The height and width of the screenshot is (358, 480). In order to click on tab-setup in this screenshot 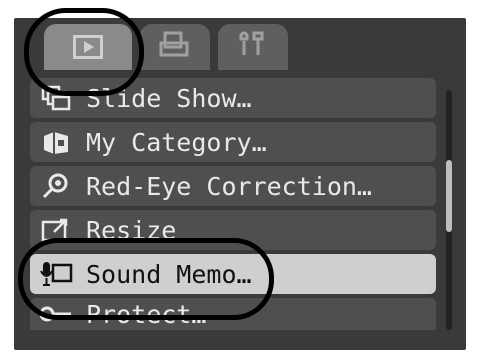, I will do `click(253, 47)`.